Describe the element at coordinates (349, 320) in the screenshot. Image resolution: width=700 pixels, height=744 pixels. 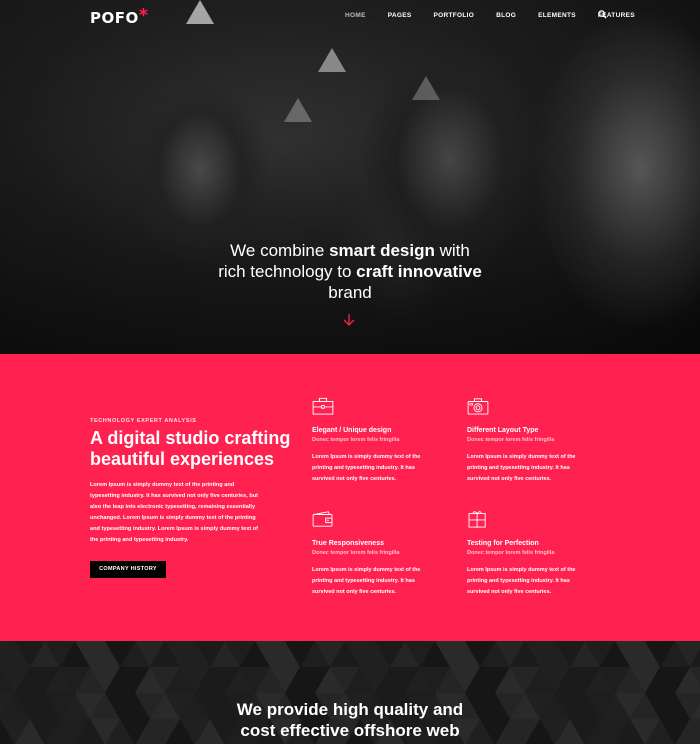
I see `arrow-down-icon` at that location.